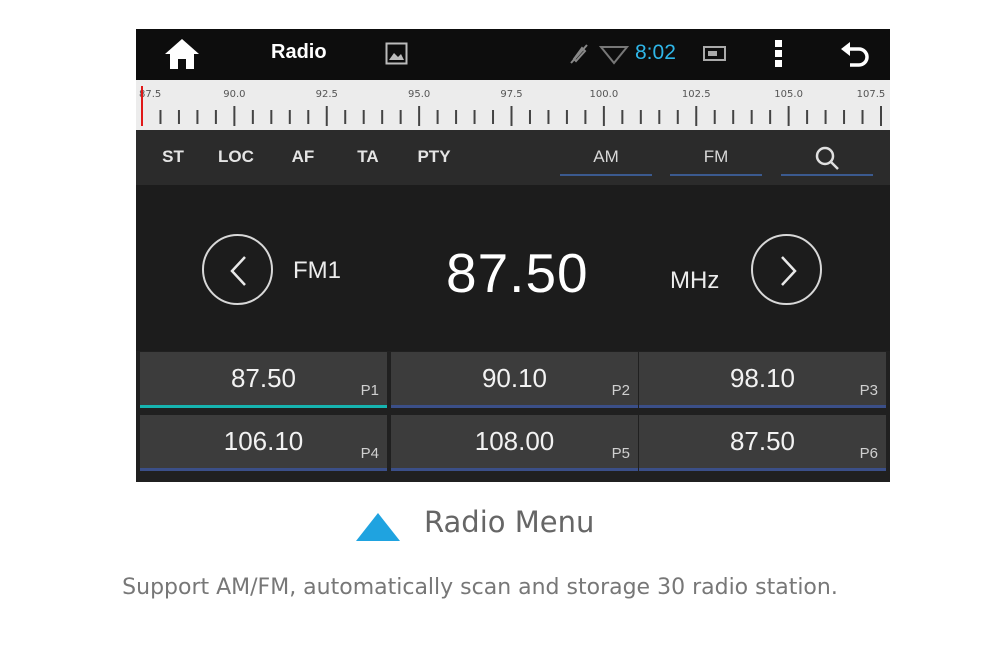  What do you see at coordinates (517, 273) in the screenshot?
I see `current-frequency: 87.50` at bounding box center [517, 273].